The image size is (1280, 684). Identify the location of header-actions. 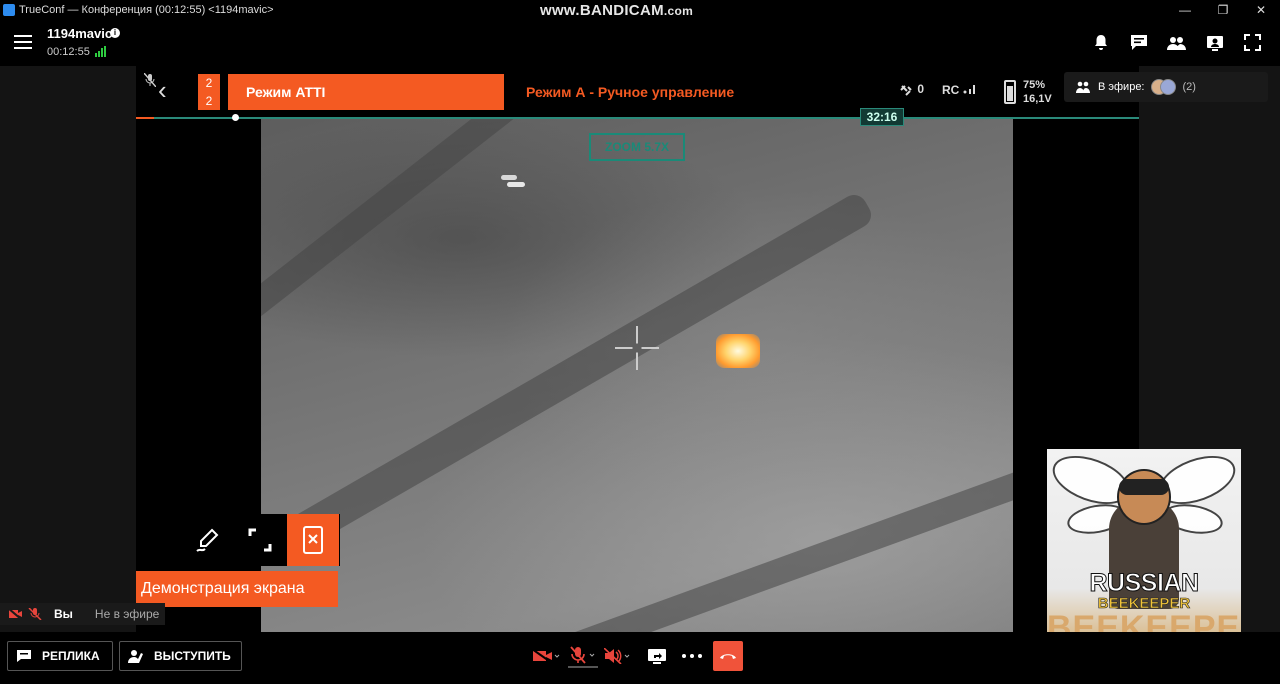
(1176, 42).